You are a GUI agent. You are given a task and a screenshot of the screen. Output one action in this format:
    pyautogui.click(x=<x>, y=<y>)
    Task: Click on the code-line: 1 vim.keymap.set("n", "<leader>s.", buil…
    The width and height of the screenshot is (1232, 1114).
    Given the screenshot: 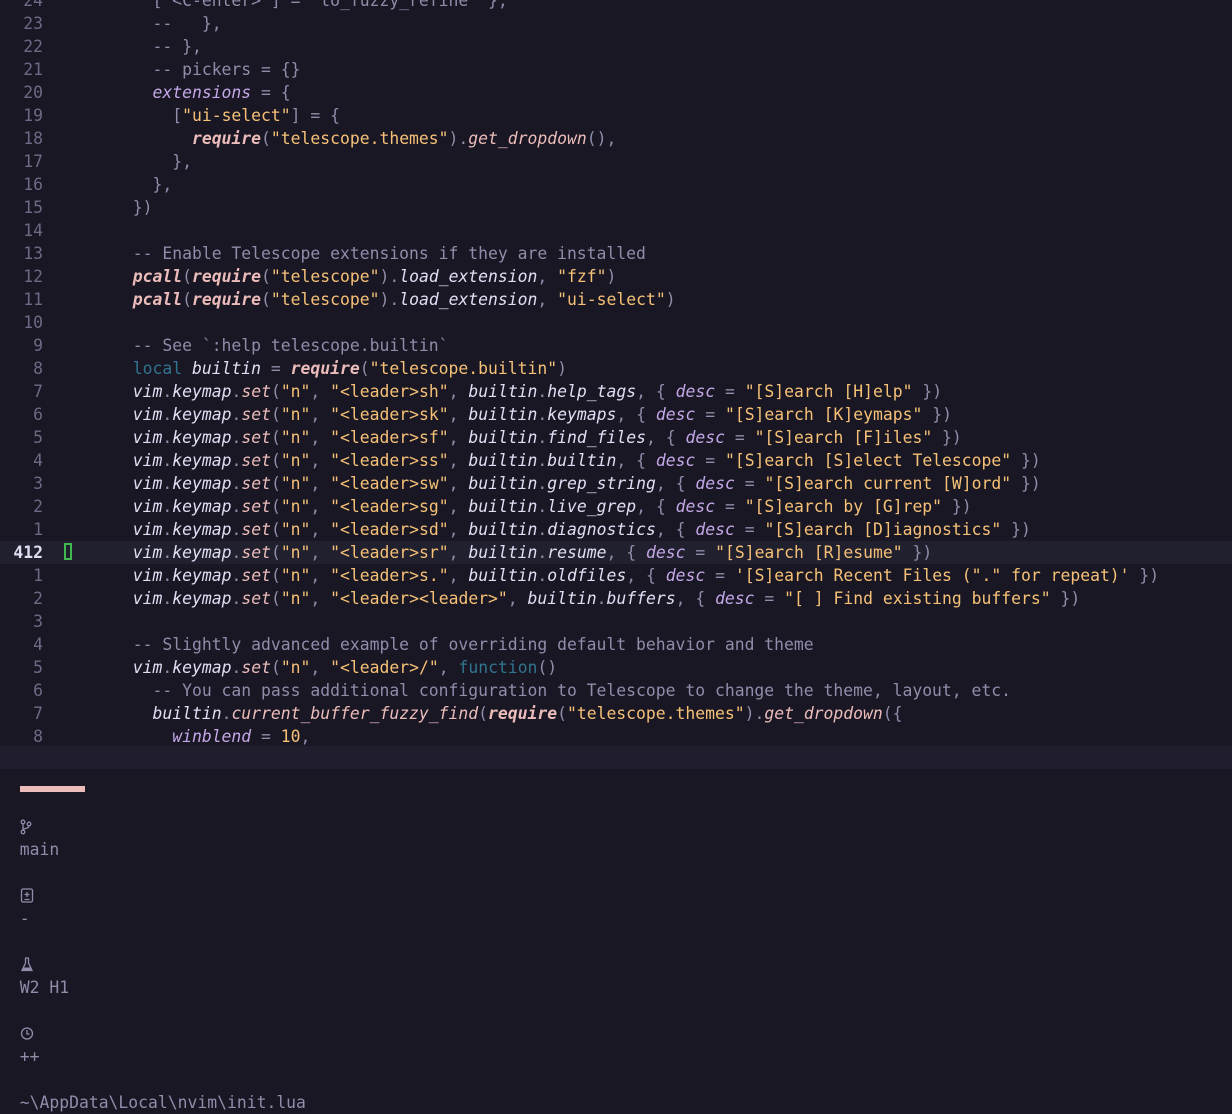 What is the action you would take?
    pyautogui.click(x=616, y=575)
    